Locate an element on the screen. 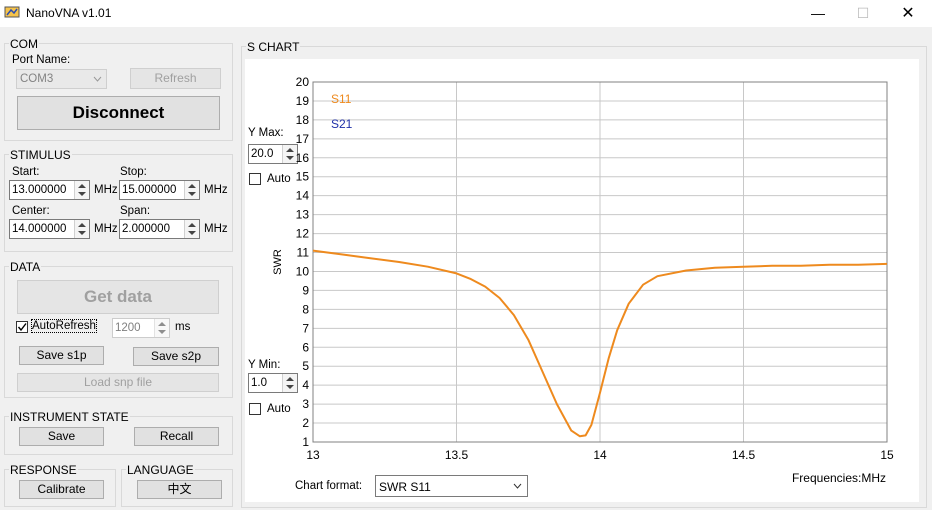 This screenshot has height=510, width=932. instrument-save-button: Save is located at coordinates (61, 436).